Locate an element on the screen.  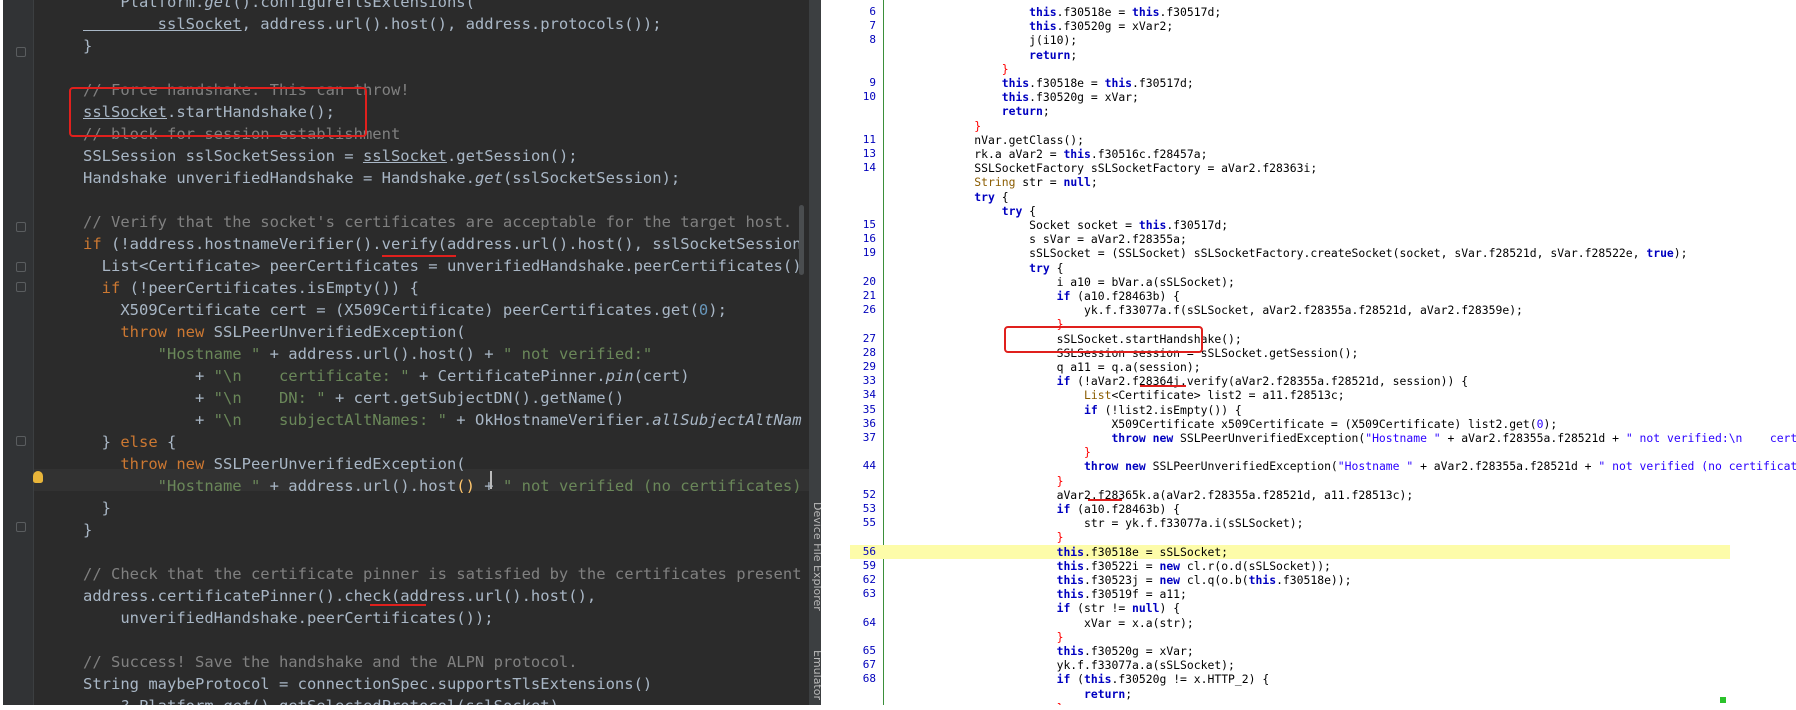
code-token: } is located at coordinates (978, 636).